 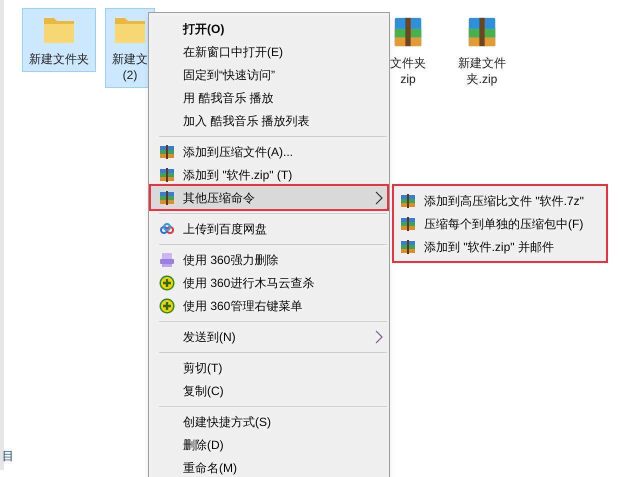 I want to click on menu-item: 上传到百度网盘, so click(x=269, y=228).